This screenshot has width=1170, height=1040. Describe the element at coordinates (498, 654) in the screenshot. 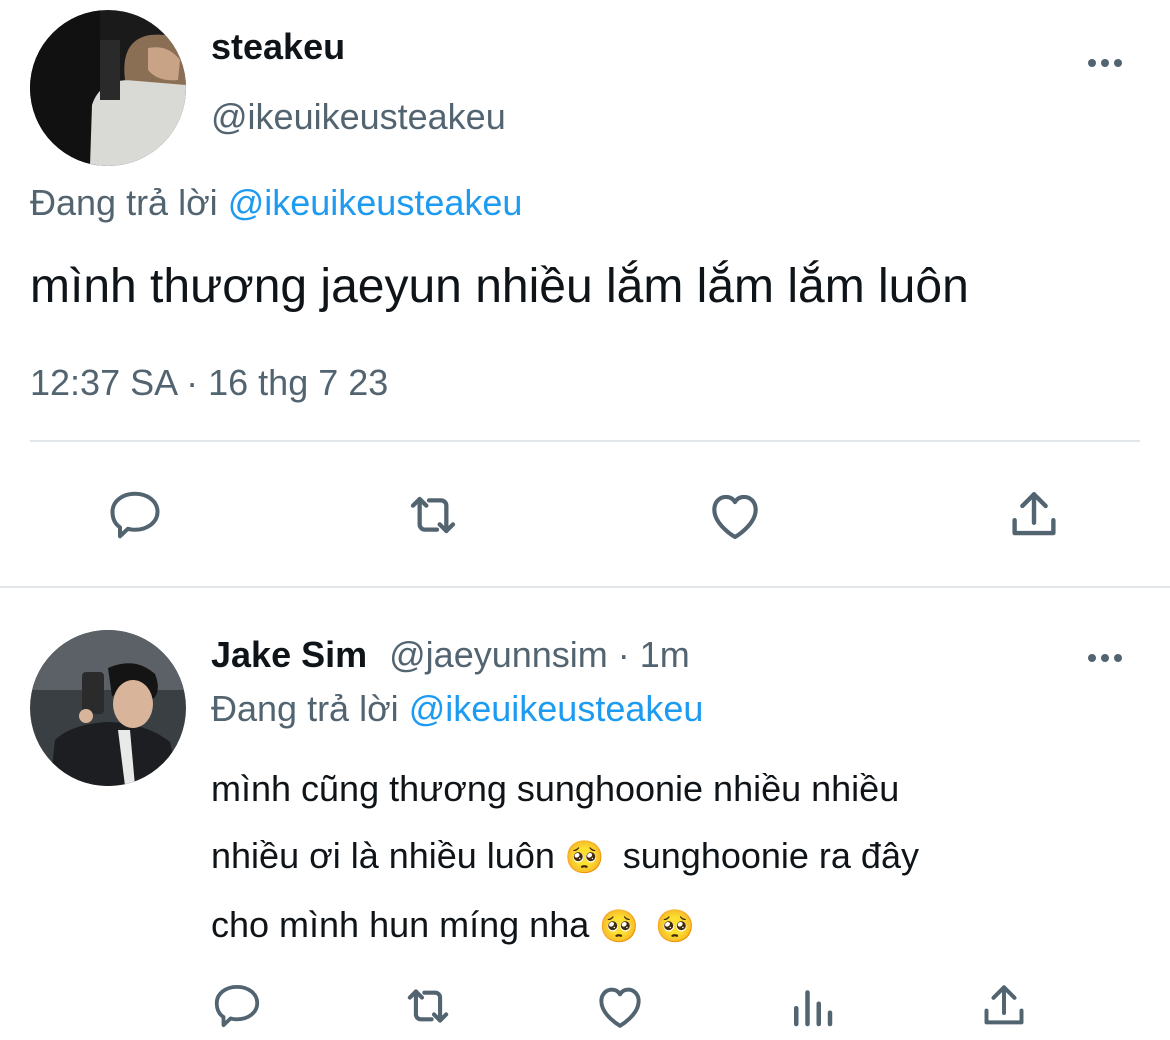

I see `reply-handle: @jaeyunnsim` at that location.